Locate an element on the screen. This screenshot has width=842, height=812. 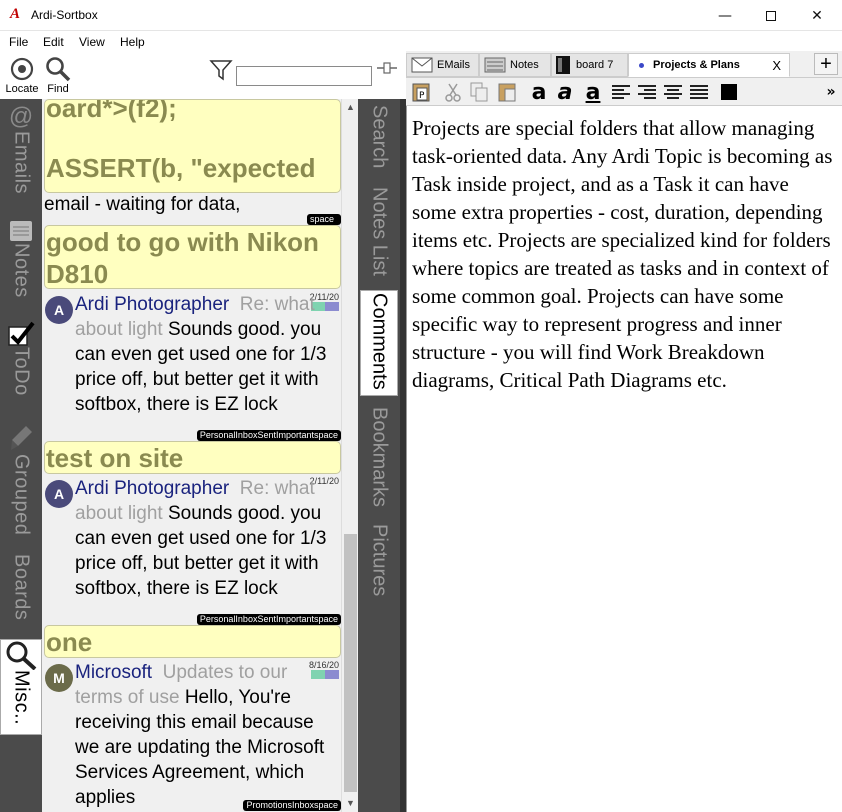
close-button: ✕ is located at coordinates (817, 15).